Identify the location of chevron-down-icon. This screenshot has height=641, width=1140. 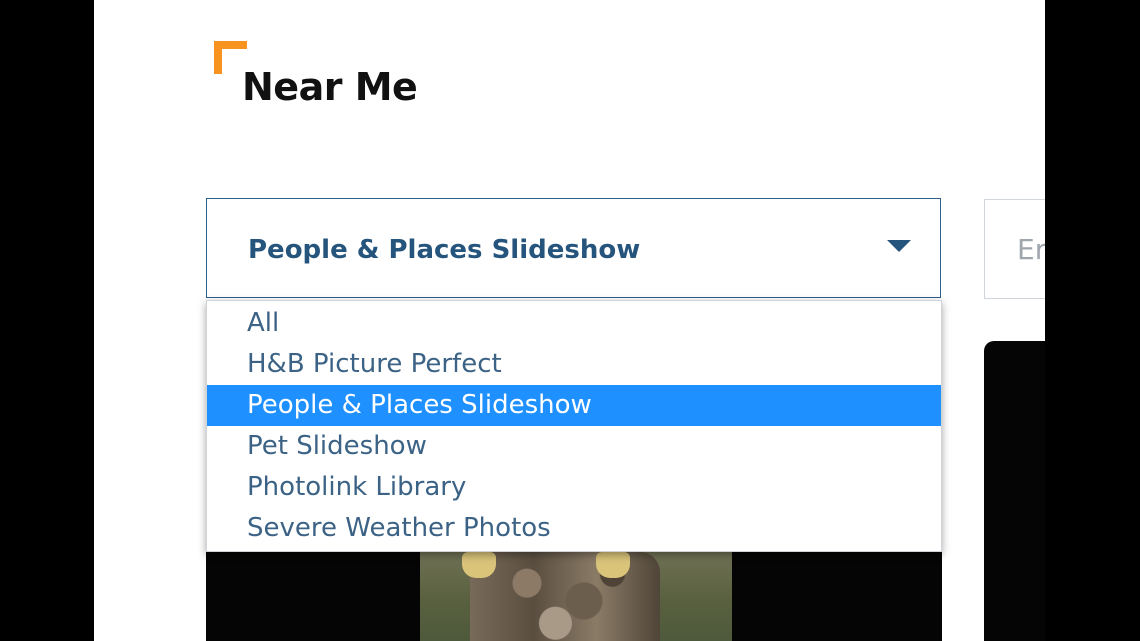
(899, 246).